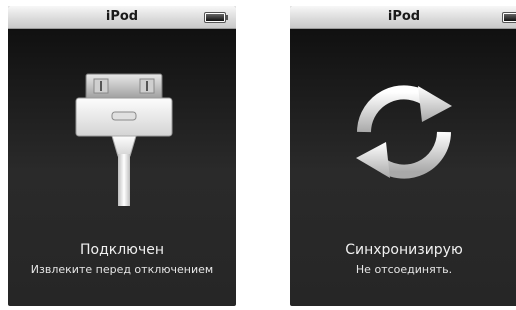  I want to click on status-submessage: Не отсоединять., so click(404, 269).